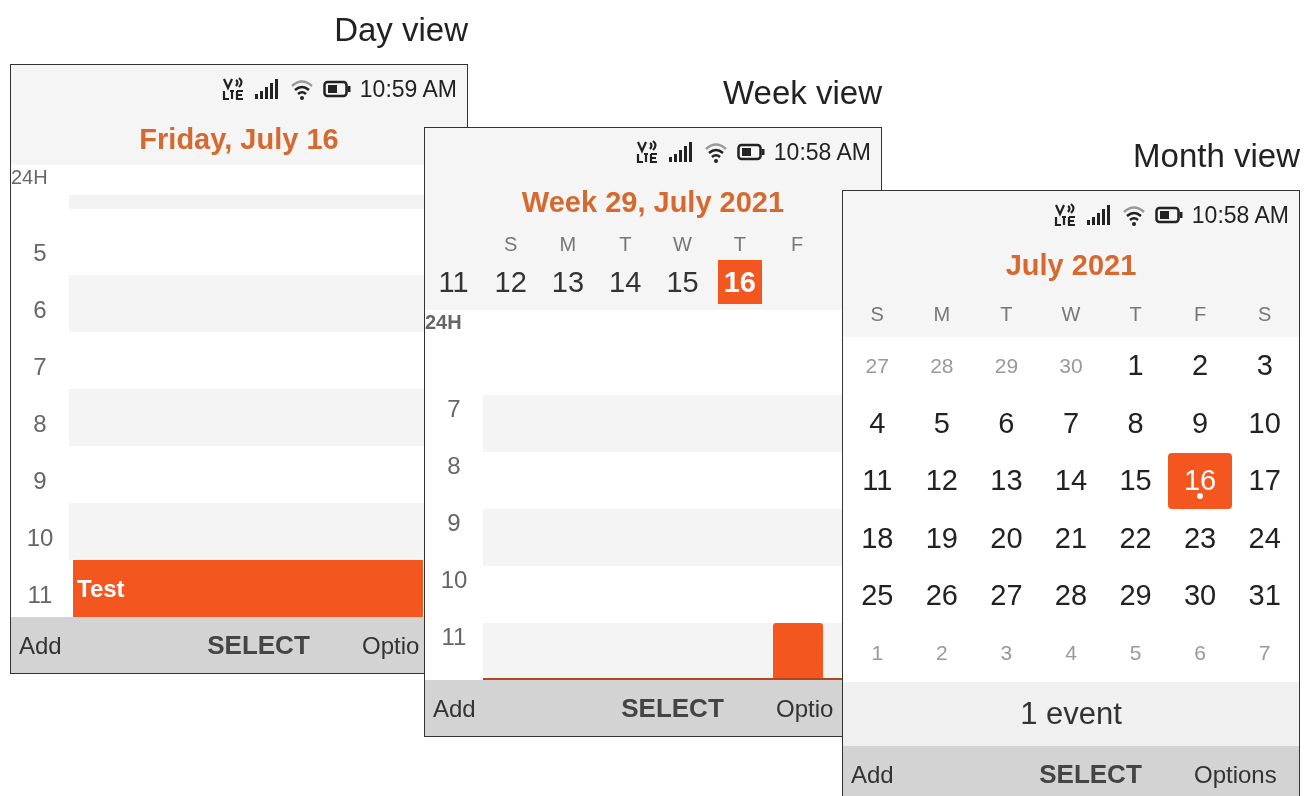 Image resolution: width=1305 pixels, height=796 pixels. Describe the element at coordinates (1006, 423) in the screenshot. I see `calendar-day: 6` at that location.